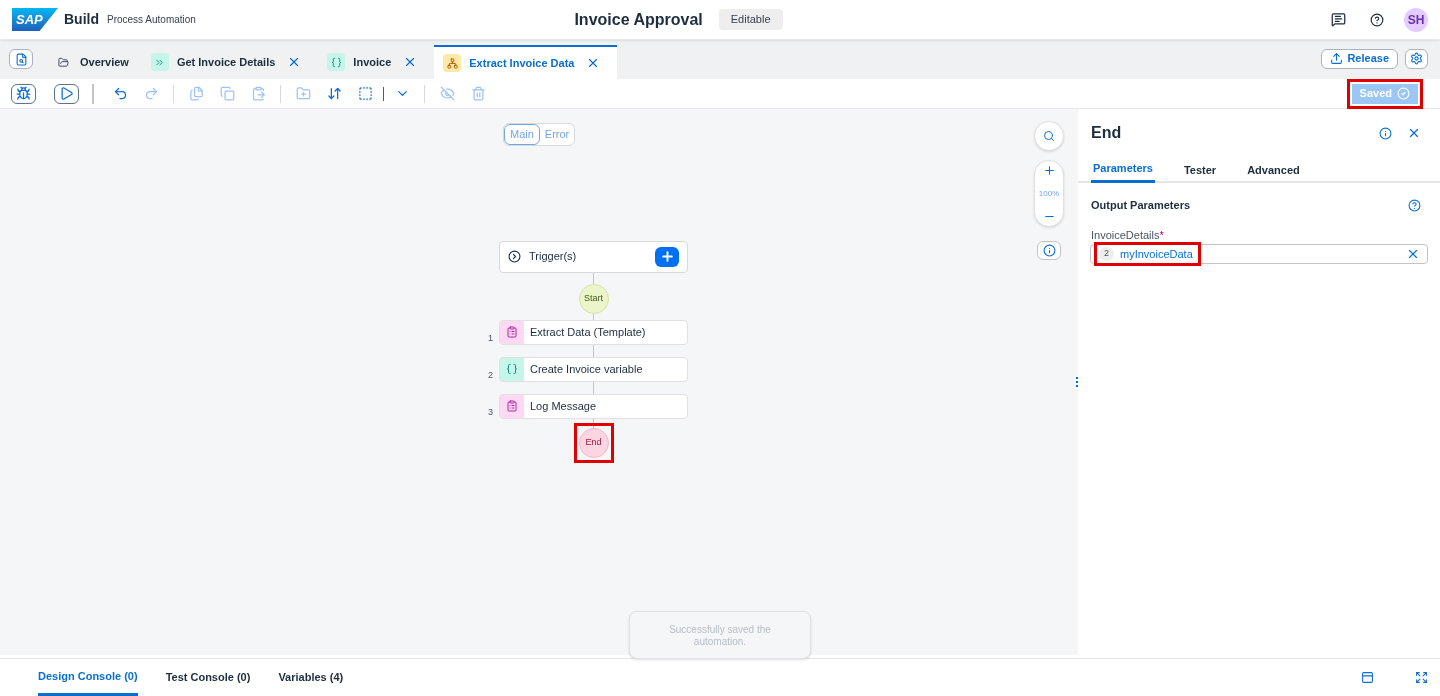 Image resolution: width=1440 pixels, height=696 pixels. I want to click on clear-icon, so click(1413, 254).